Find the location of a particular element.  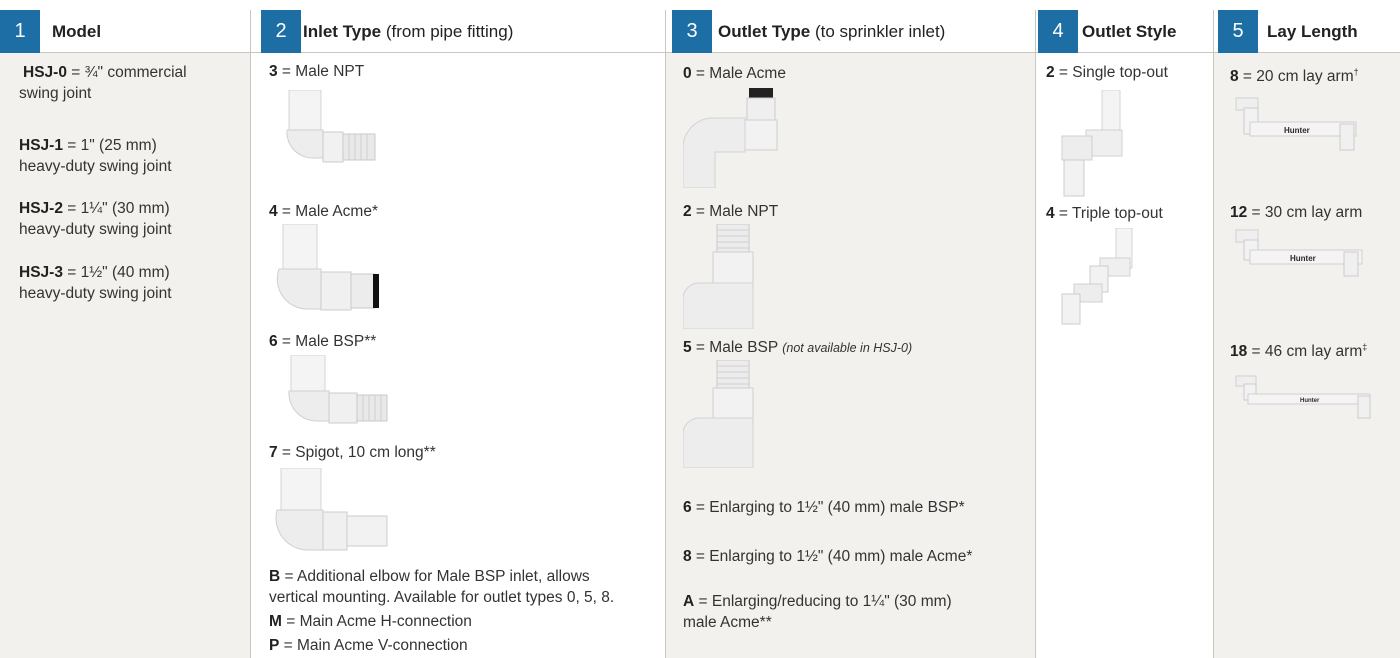

lay-length-option: 18 = 46 cm lay arm‡ is located at coordinates (1299, 351).